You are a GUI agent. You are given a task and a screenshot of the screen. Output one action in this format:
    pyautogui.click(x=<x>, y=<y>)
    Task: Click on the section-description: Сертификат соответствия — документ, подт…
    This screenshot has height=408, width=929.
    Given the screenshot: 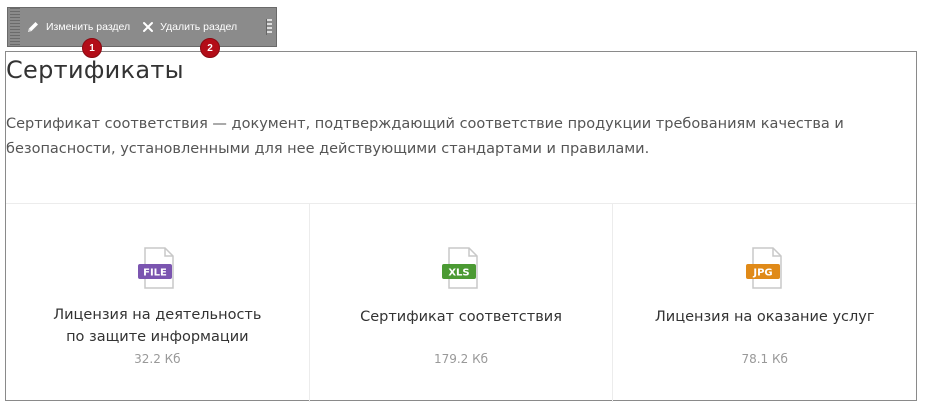 What is the action you would take?
    pyautogui.click(x=425, y=136)
    